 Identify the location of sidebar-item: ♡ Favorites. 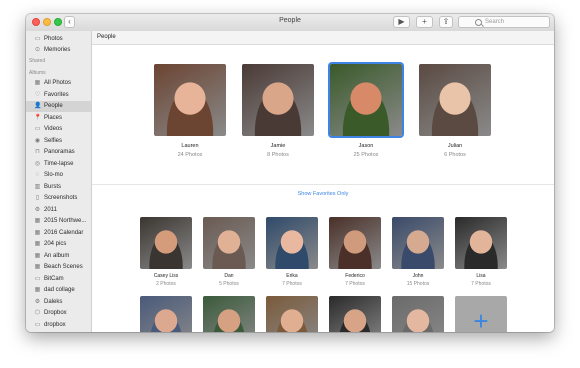
(58, 95).